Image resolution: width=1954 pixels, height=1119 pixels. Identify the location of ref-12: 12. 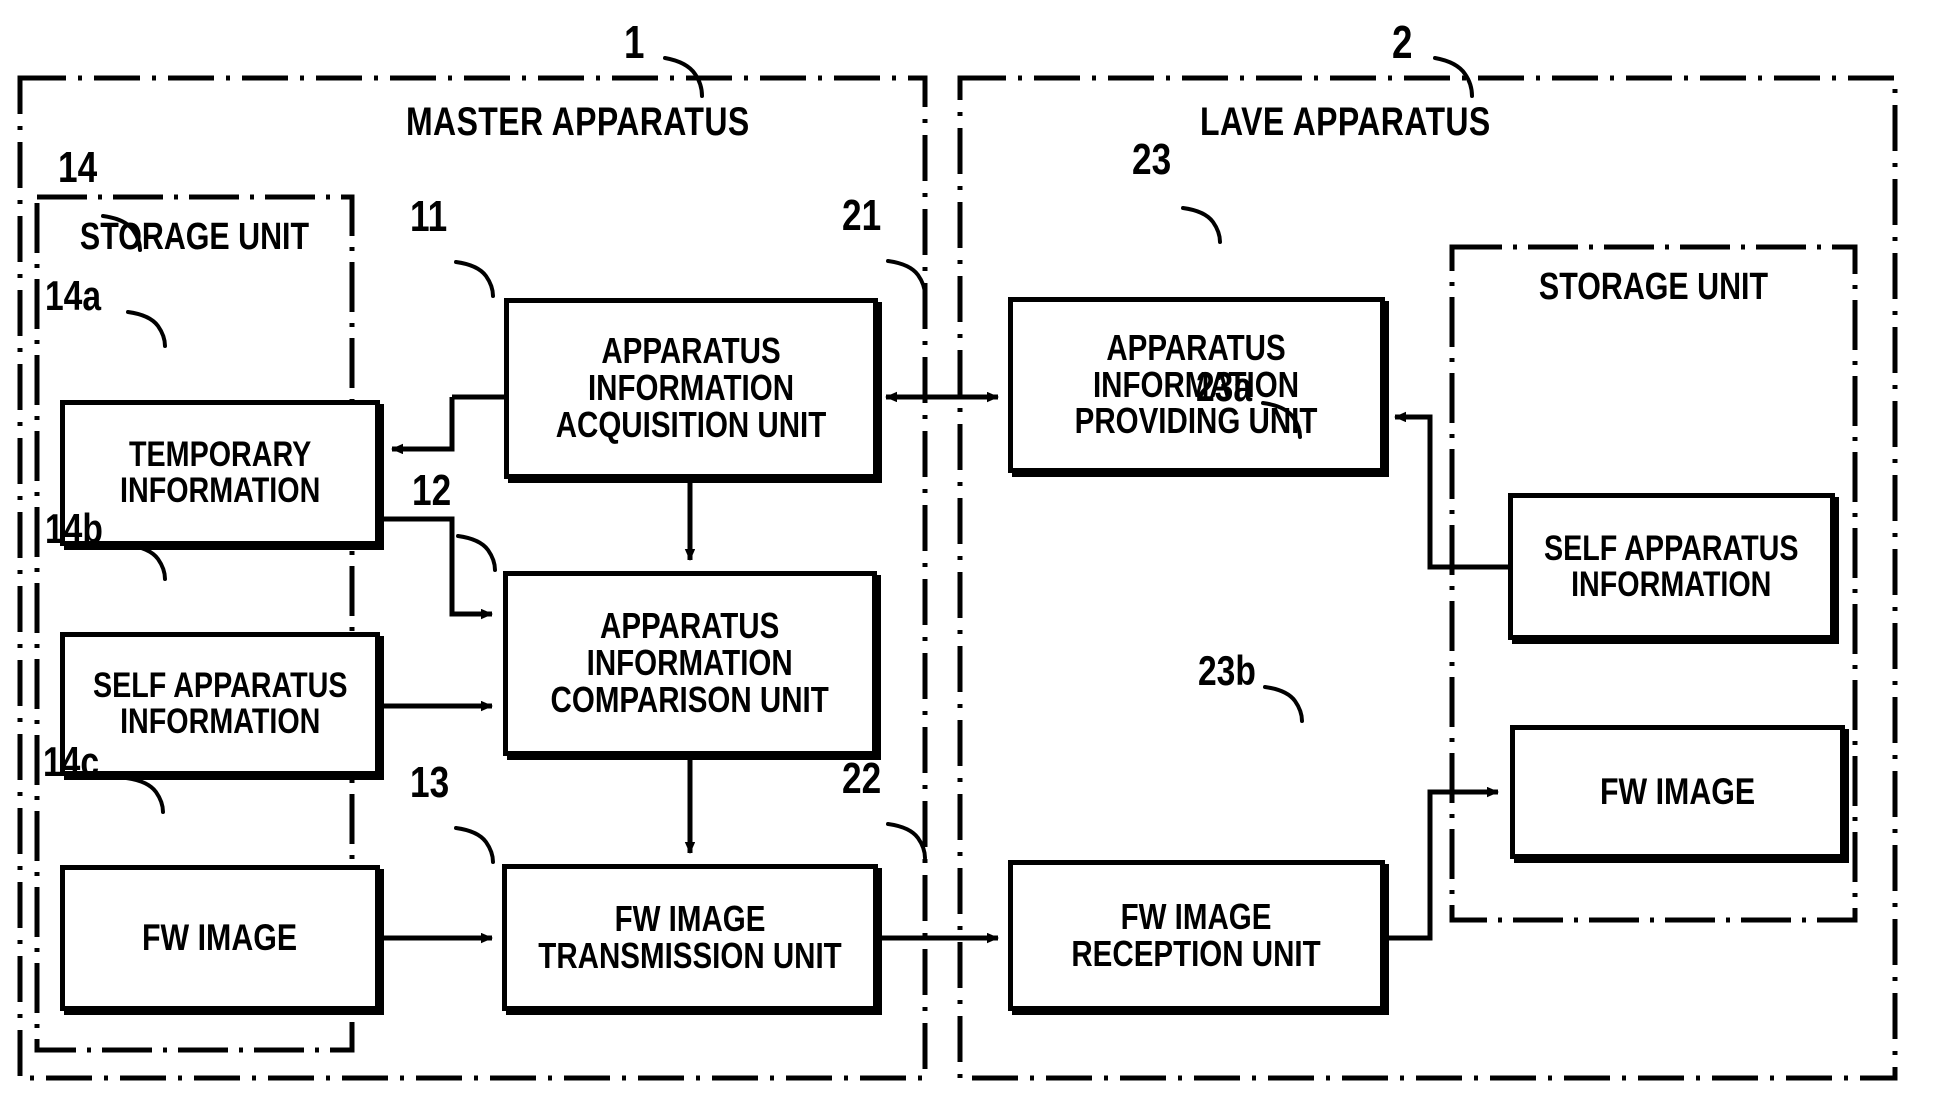
(432, 490).